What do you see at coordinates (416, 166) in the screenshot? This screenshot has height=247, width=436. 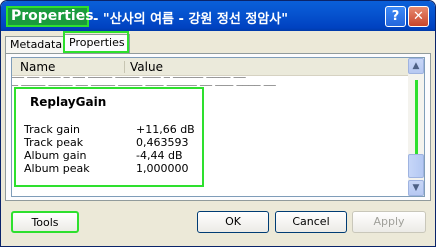 I see `scroll-thumb` at bounding box center [416, 166].